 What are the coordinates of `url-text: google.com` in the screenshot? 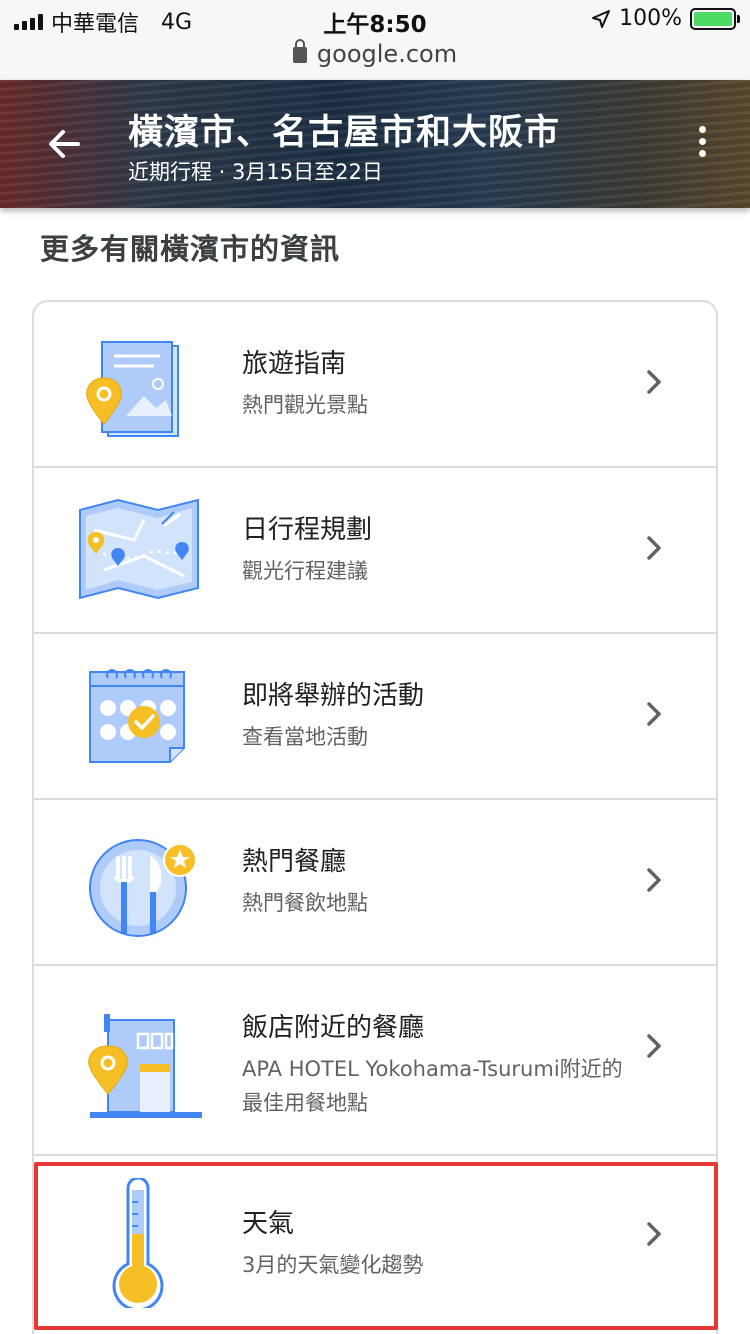 It's located at (387, 54).